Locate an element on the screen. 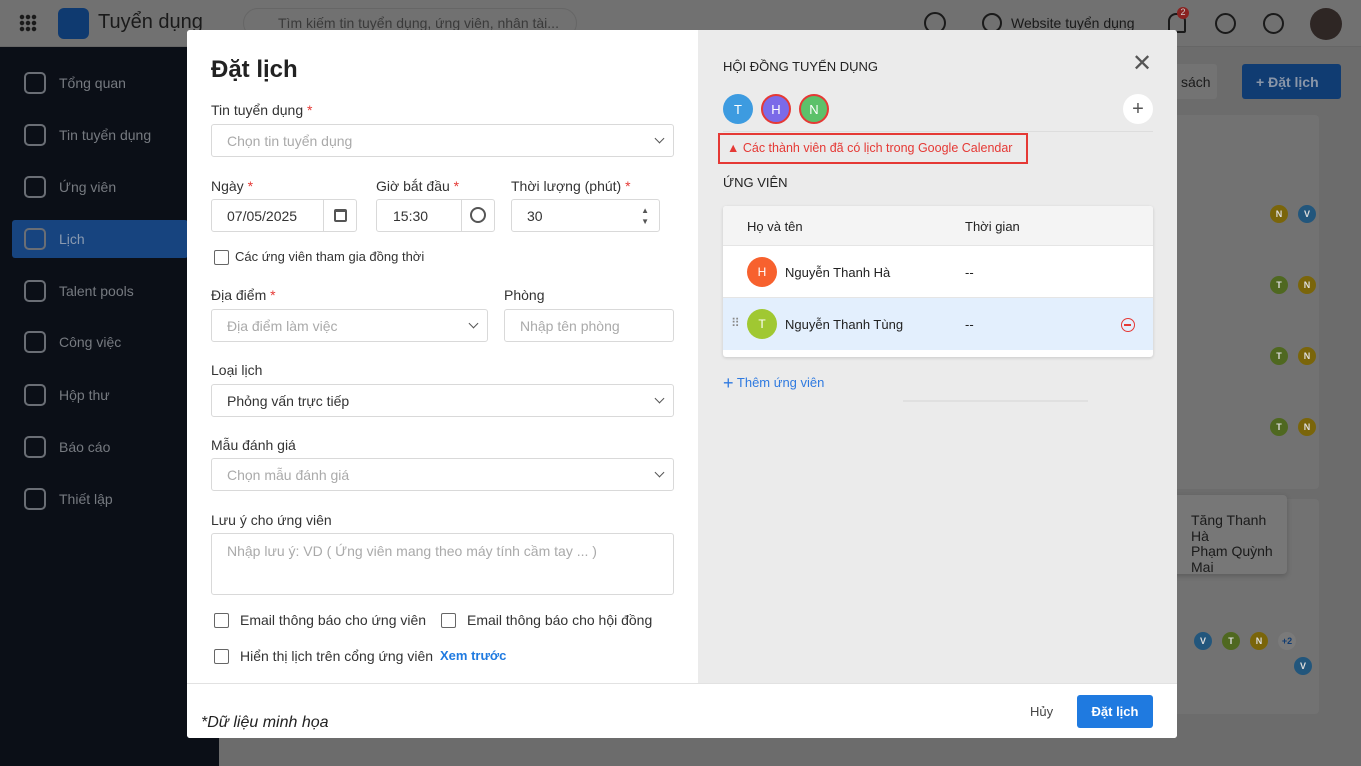 This screenshot has width=1361, height=766. candidate-avatar: T is located at coordinates (762, 324).